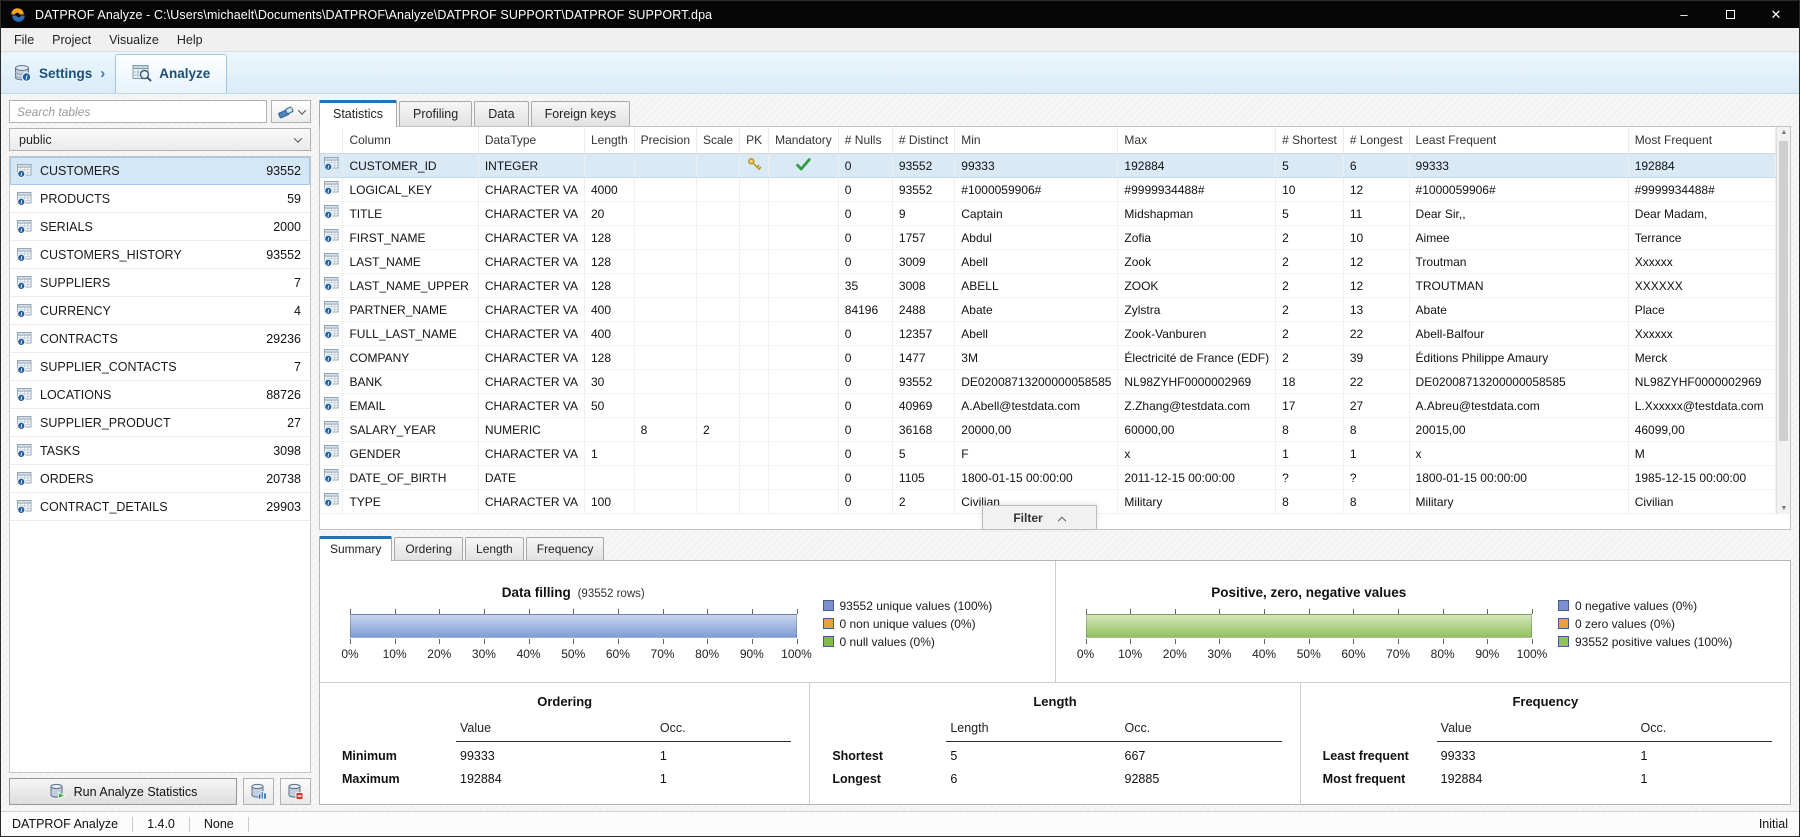 The width and height of the screenshot is (1800, 837). I want to click on database-delete-icon, so click(295, 791).